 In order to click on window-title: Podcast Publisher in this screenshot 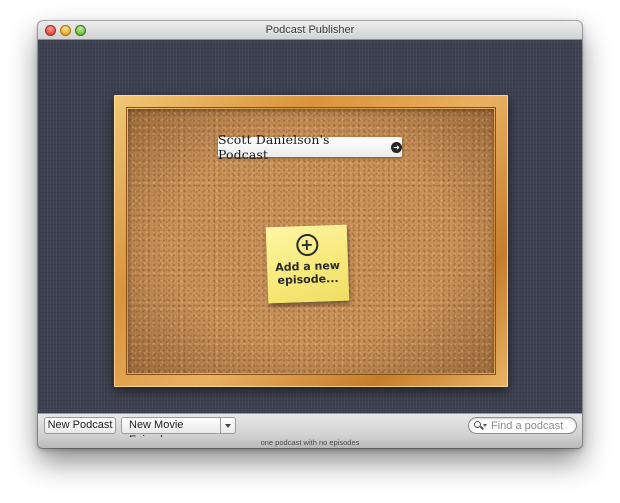, I will do `click(310, 30)`.